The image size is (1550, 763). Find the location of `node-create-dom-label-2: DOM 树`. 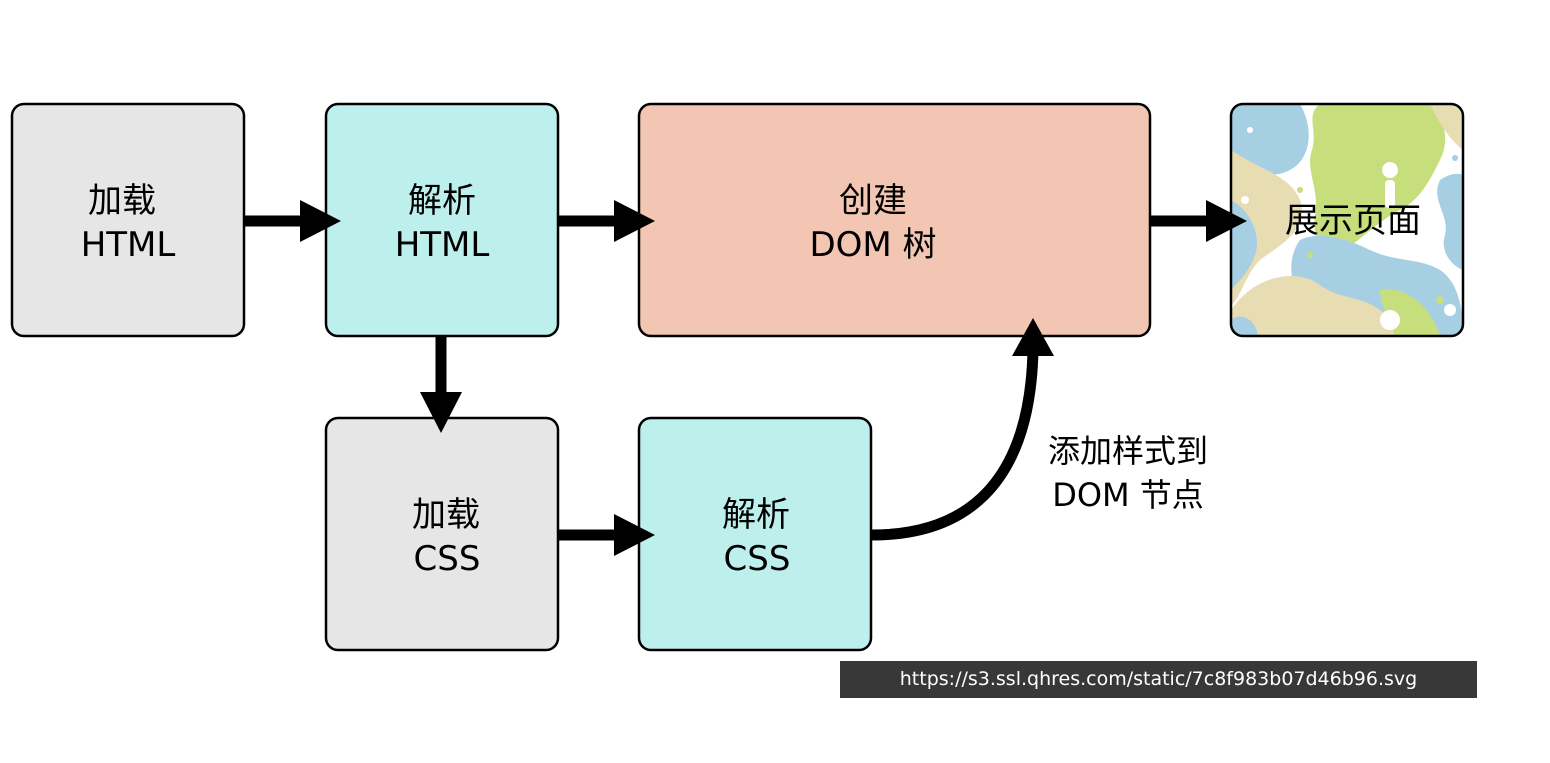

node-create-dom-label-2: DOM 树 is located at coordinates (872, 245).